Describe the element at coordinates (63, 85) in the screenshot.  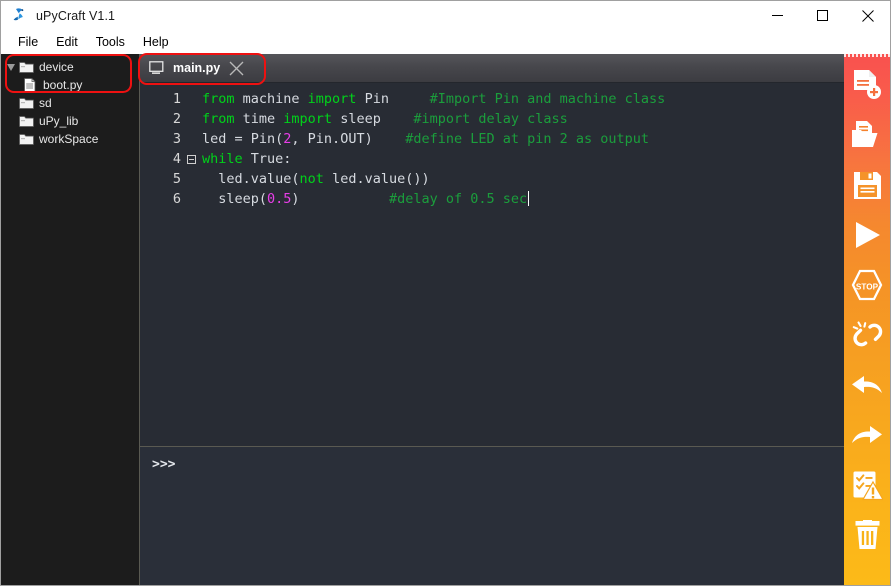
I see `sidebar-item-label: boot.py` at that location.